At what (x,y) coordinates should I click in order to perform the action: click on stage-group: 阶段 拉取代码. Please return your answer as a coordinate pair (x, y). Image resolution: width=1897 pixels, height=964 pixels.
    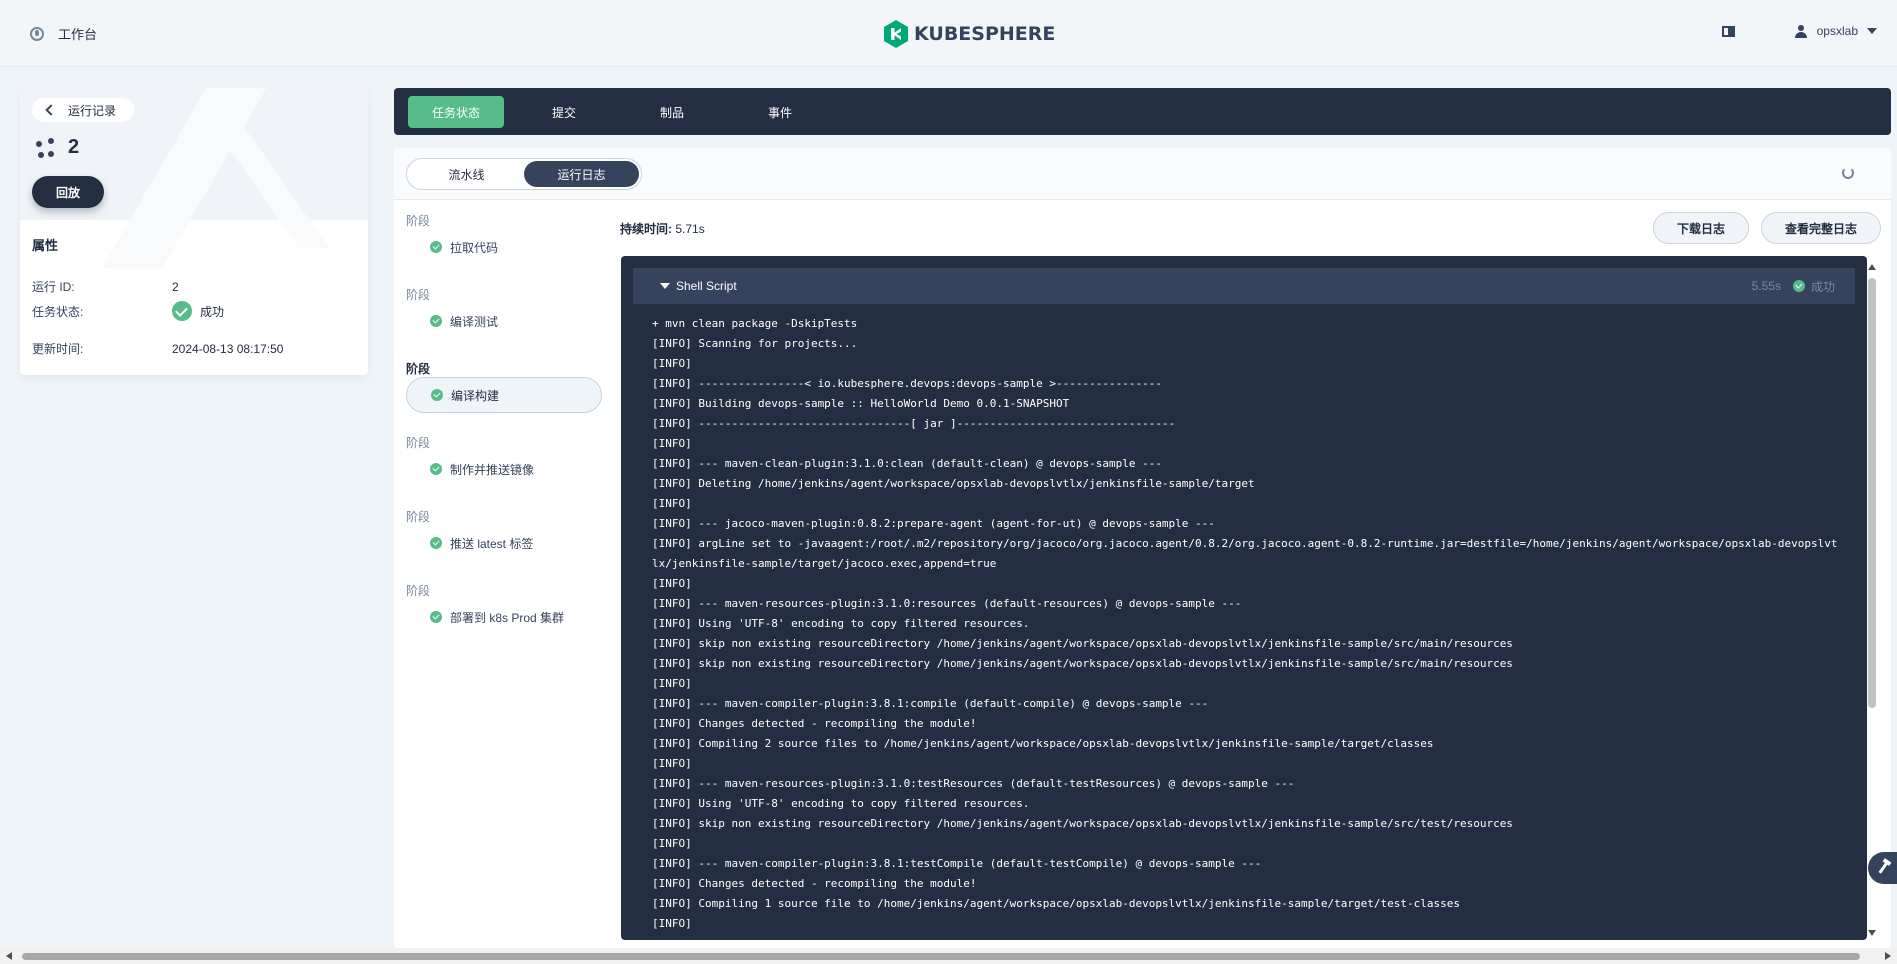
    Looking at the image, I should click on (506, 249).